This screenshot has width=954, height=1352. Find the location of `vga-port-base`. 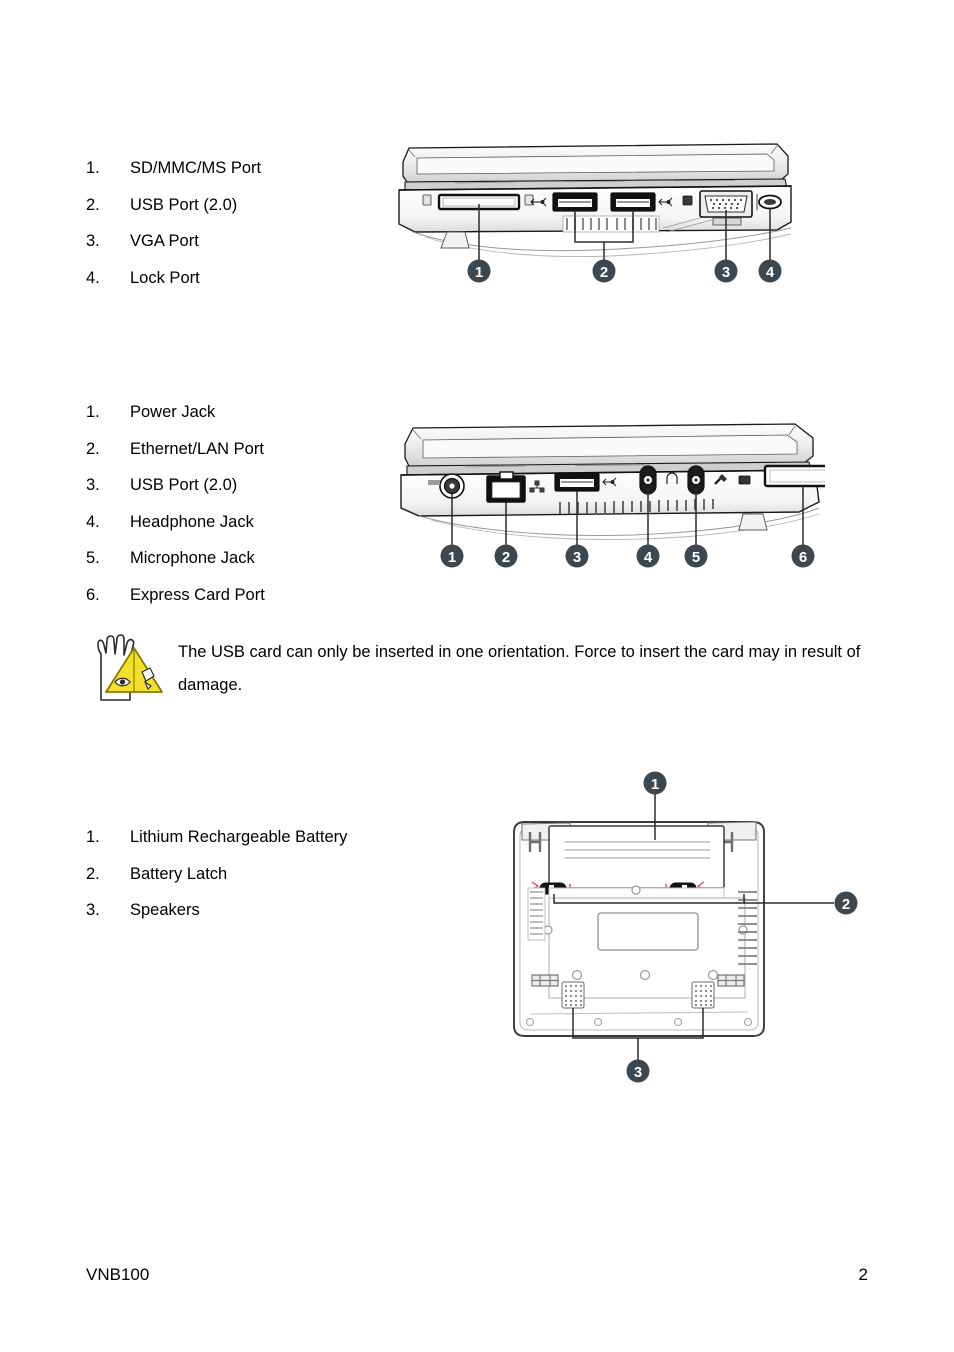

vga-port-base is located at coordinates (727, 221).